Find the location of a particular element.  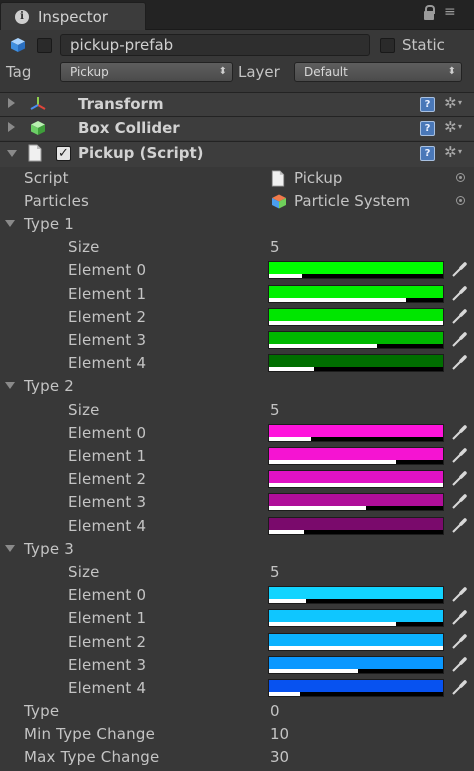

tab-inspector: i Inspector is located at coordinates (73, 16).